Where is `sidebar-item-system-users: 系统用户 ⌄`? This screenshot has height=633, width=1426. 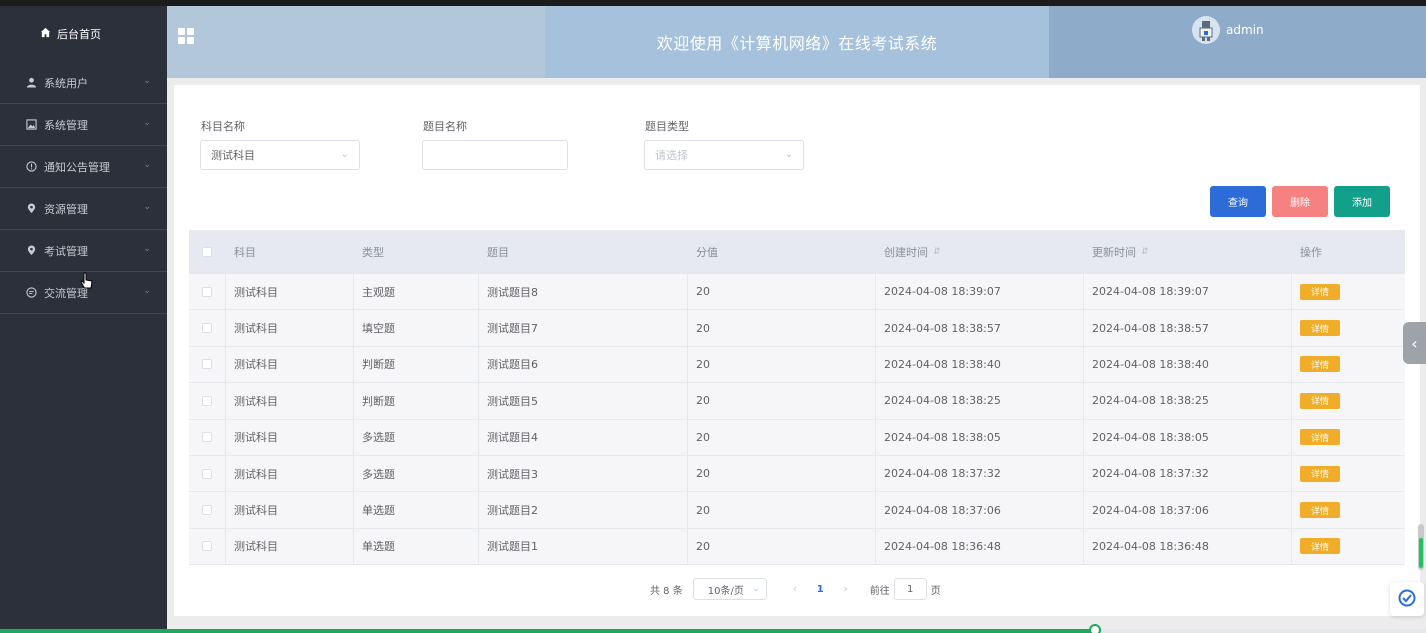
sidebar-item-system-users: 系统用户 ⌄ is located at coordinates (83, 83).